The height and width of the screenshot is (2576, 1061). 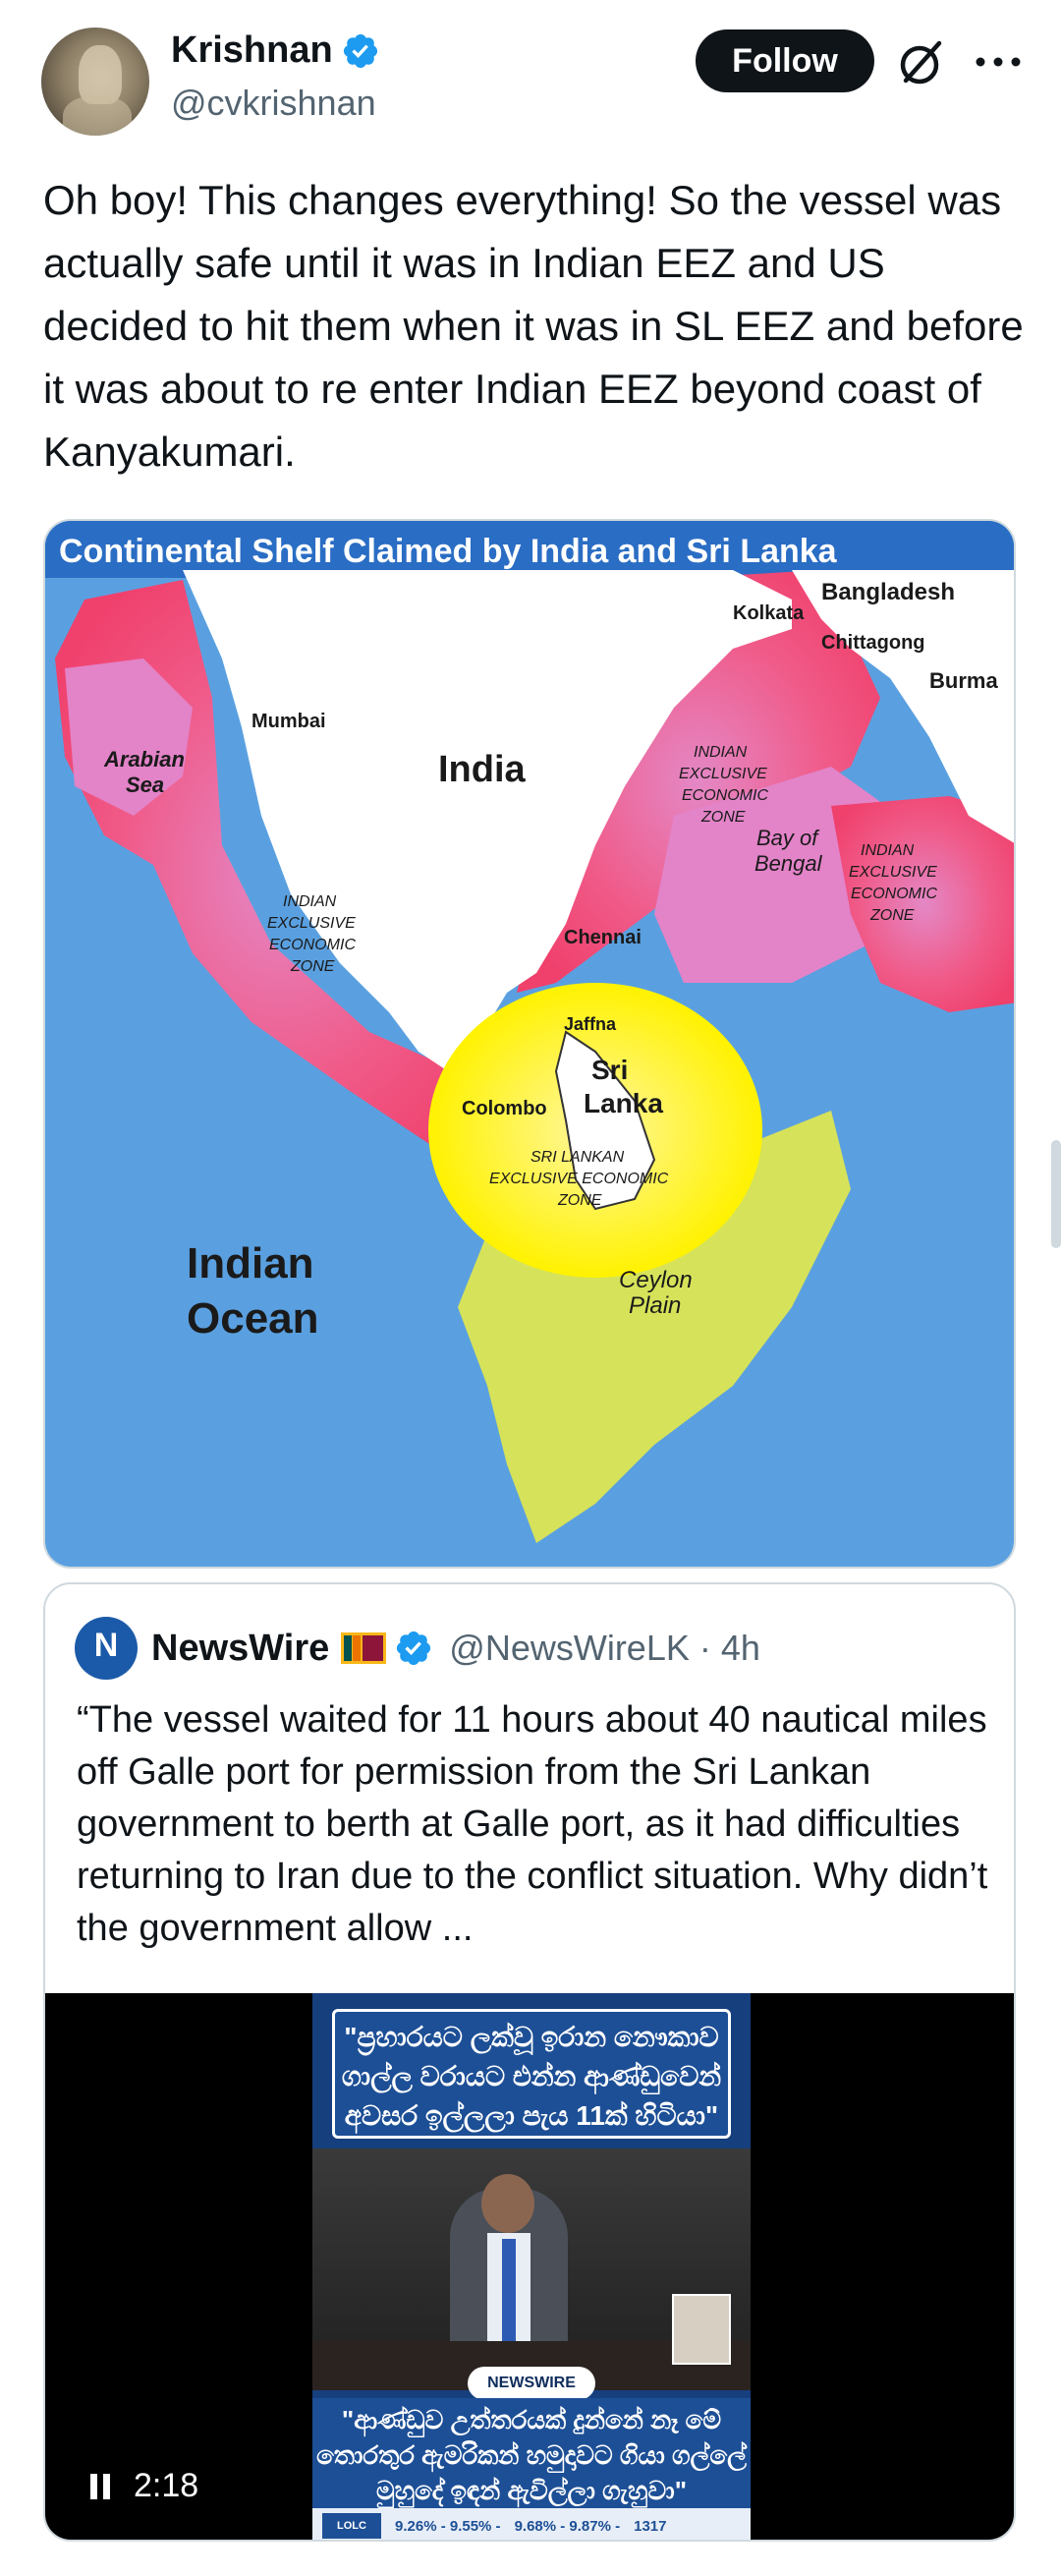 I want to click on label-eez-far-4: ZONE, so click(x=892, y=916).